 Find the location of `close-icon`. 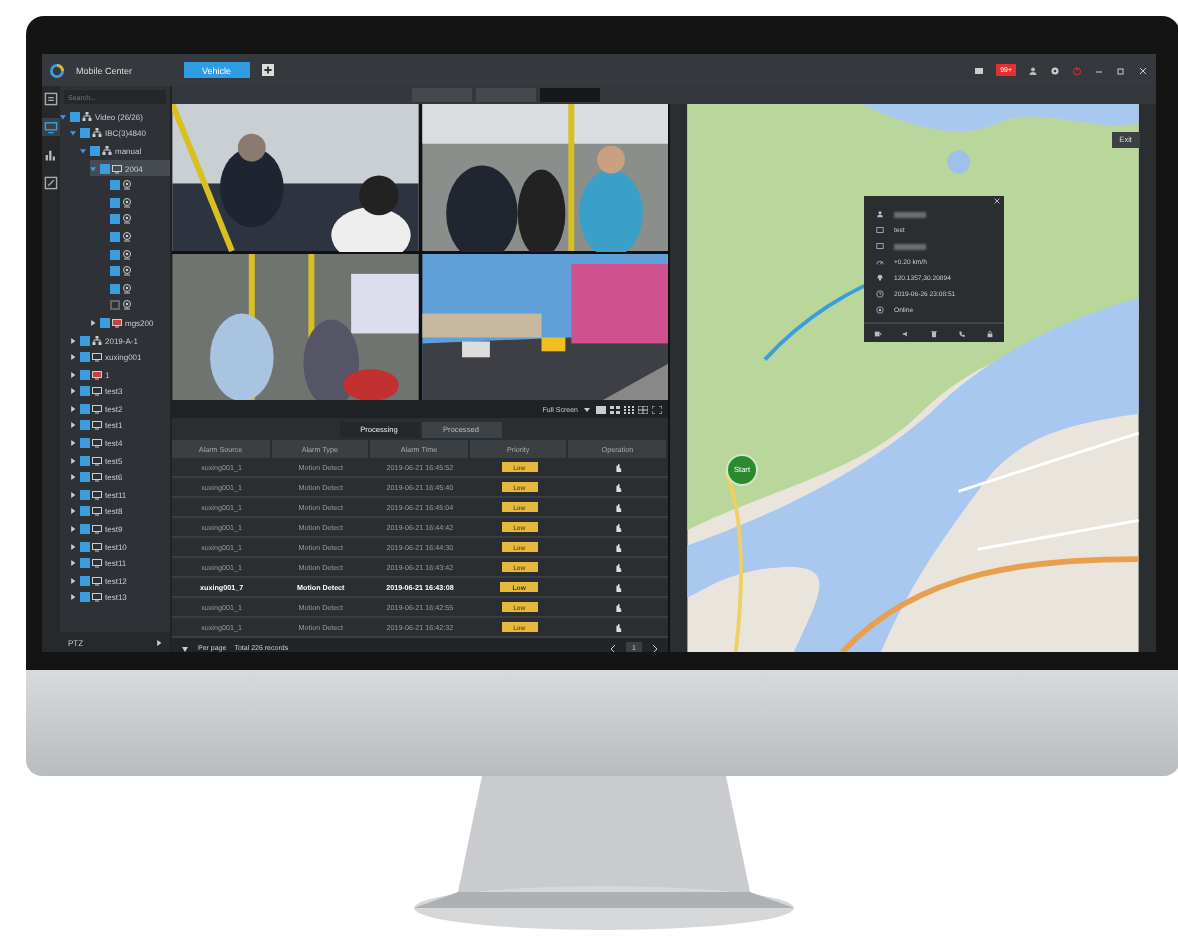

close-icon is located at coordinates (1143, 70).